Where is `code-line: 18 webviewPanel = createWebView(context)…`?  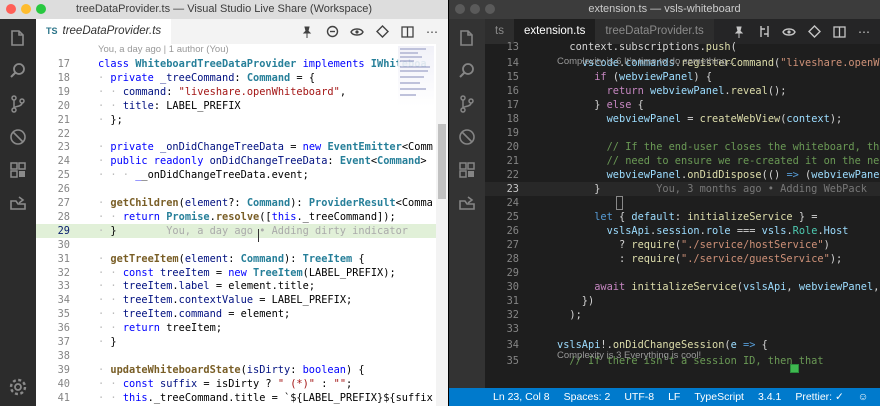 code-line: 18 webviewPanel = createWebView(context)… is located at coordinates (682, 119).